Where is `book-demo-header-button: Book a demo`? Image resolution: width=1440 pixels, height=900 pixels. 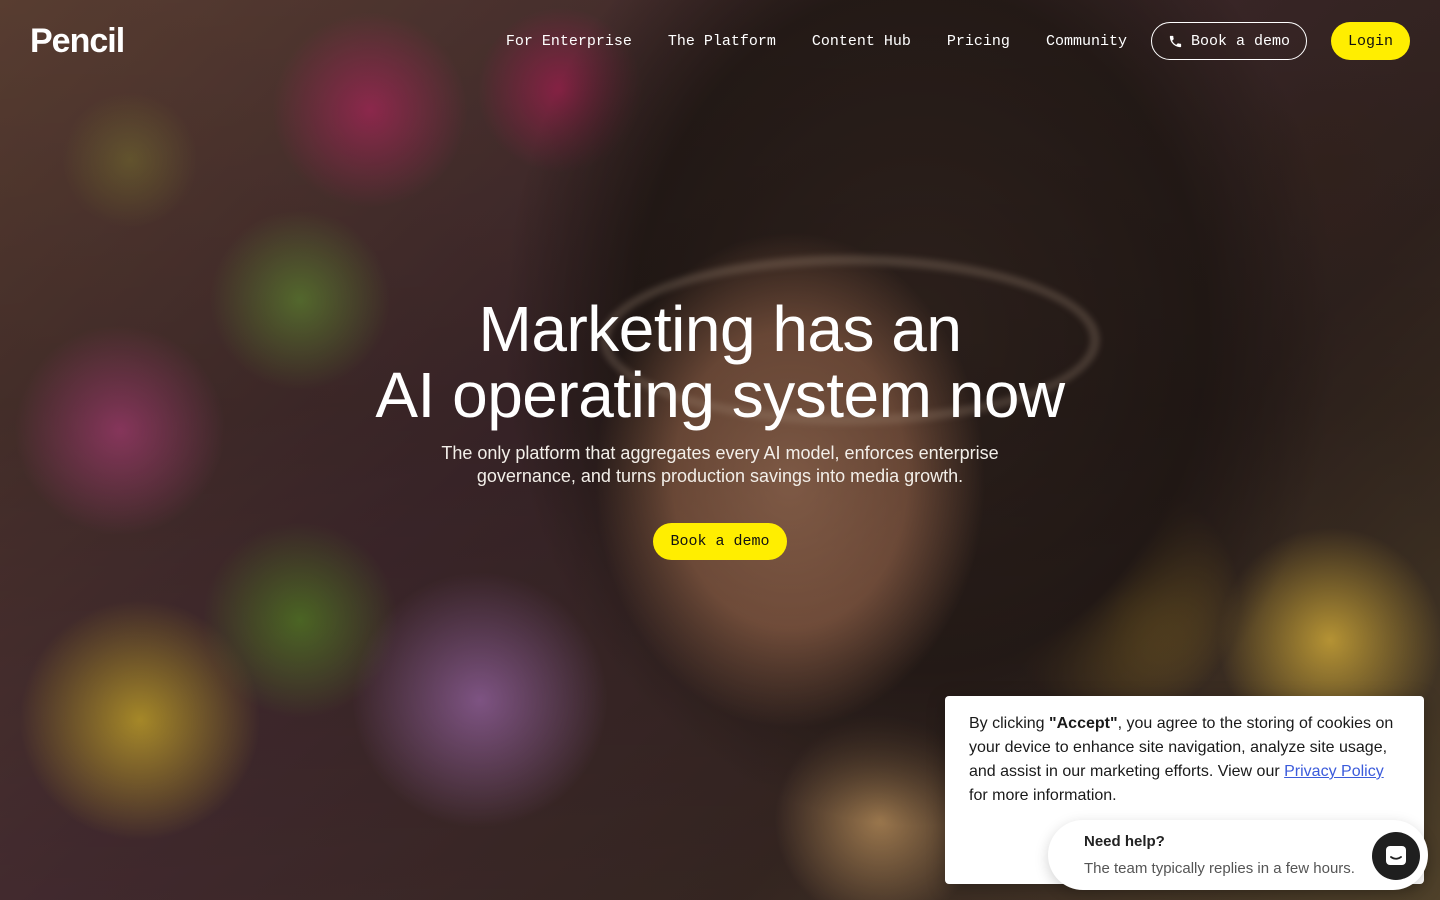 book-demo-header-button: Book a demo is located at coordinates (1228, 41).